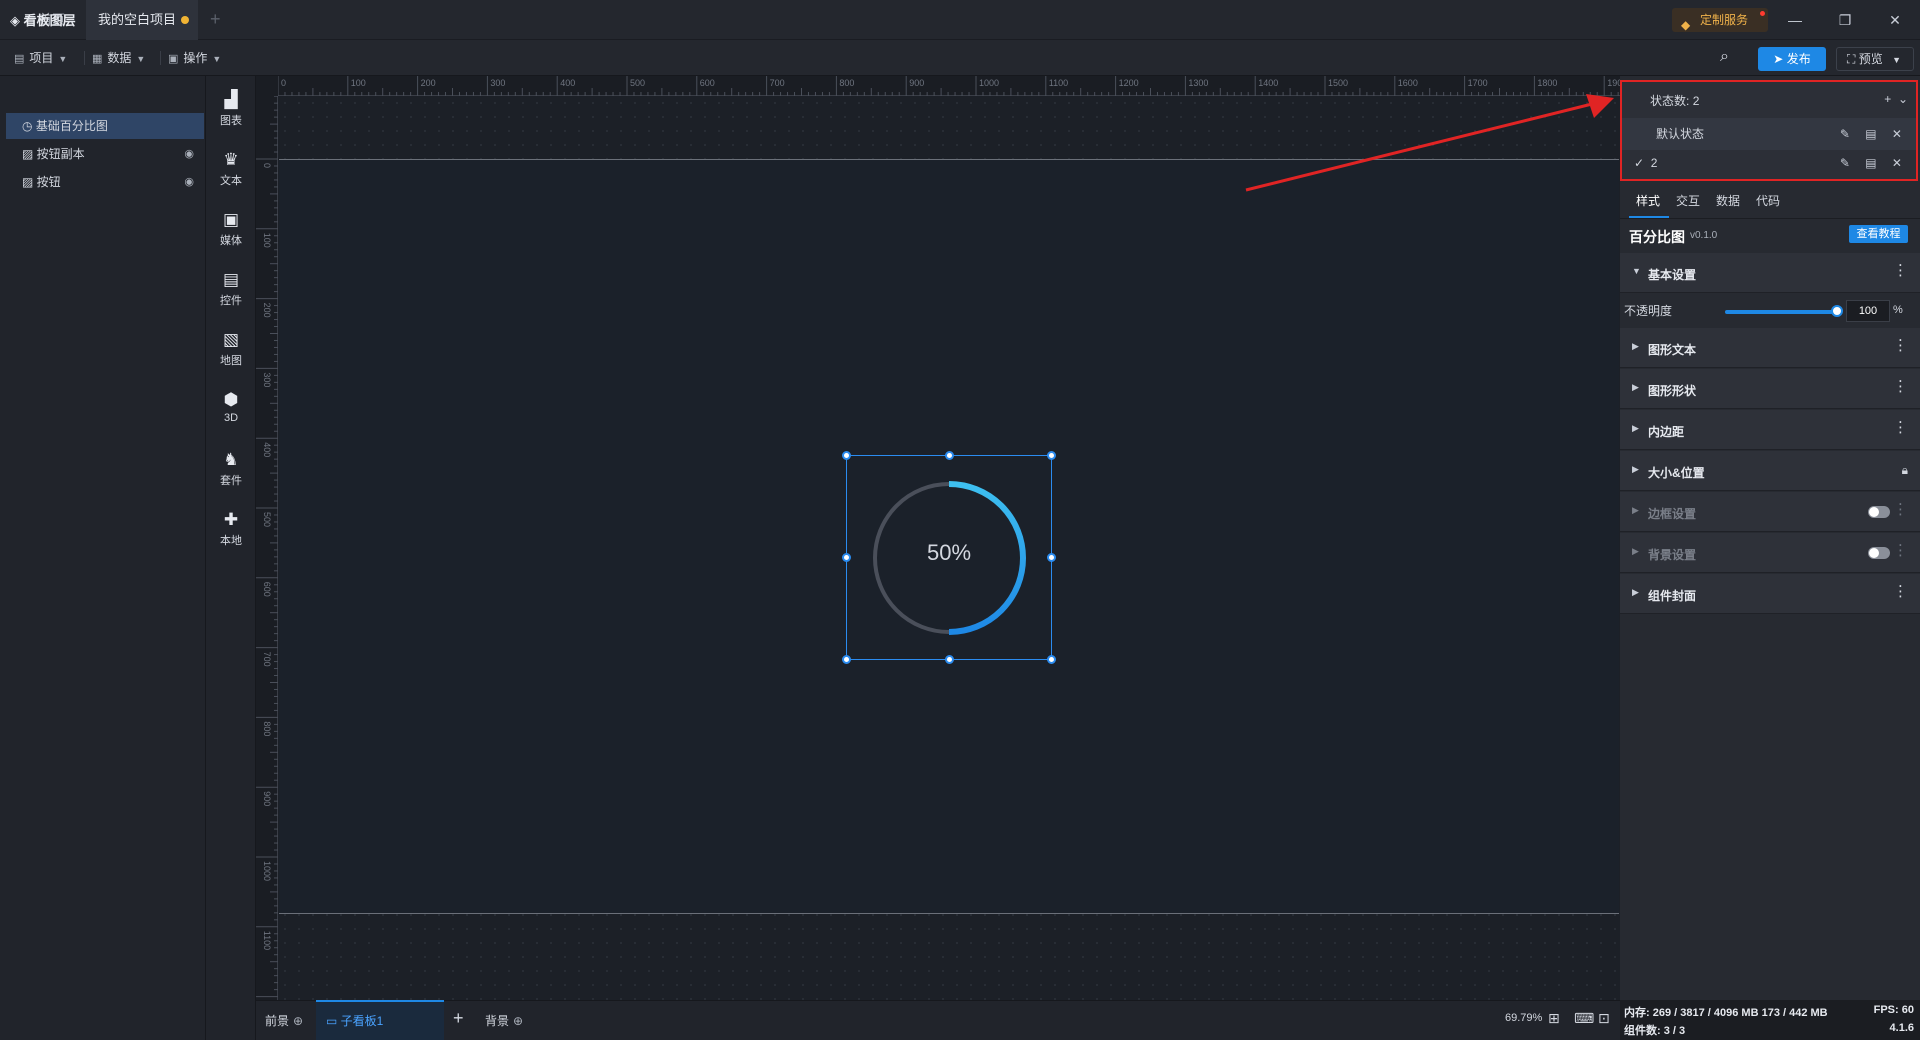 The image size is (1920, 1040). I want to click on chevron-down-icon: ▼, so click(1897, 60).